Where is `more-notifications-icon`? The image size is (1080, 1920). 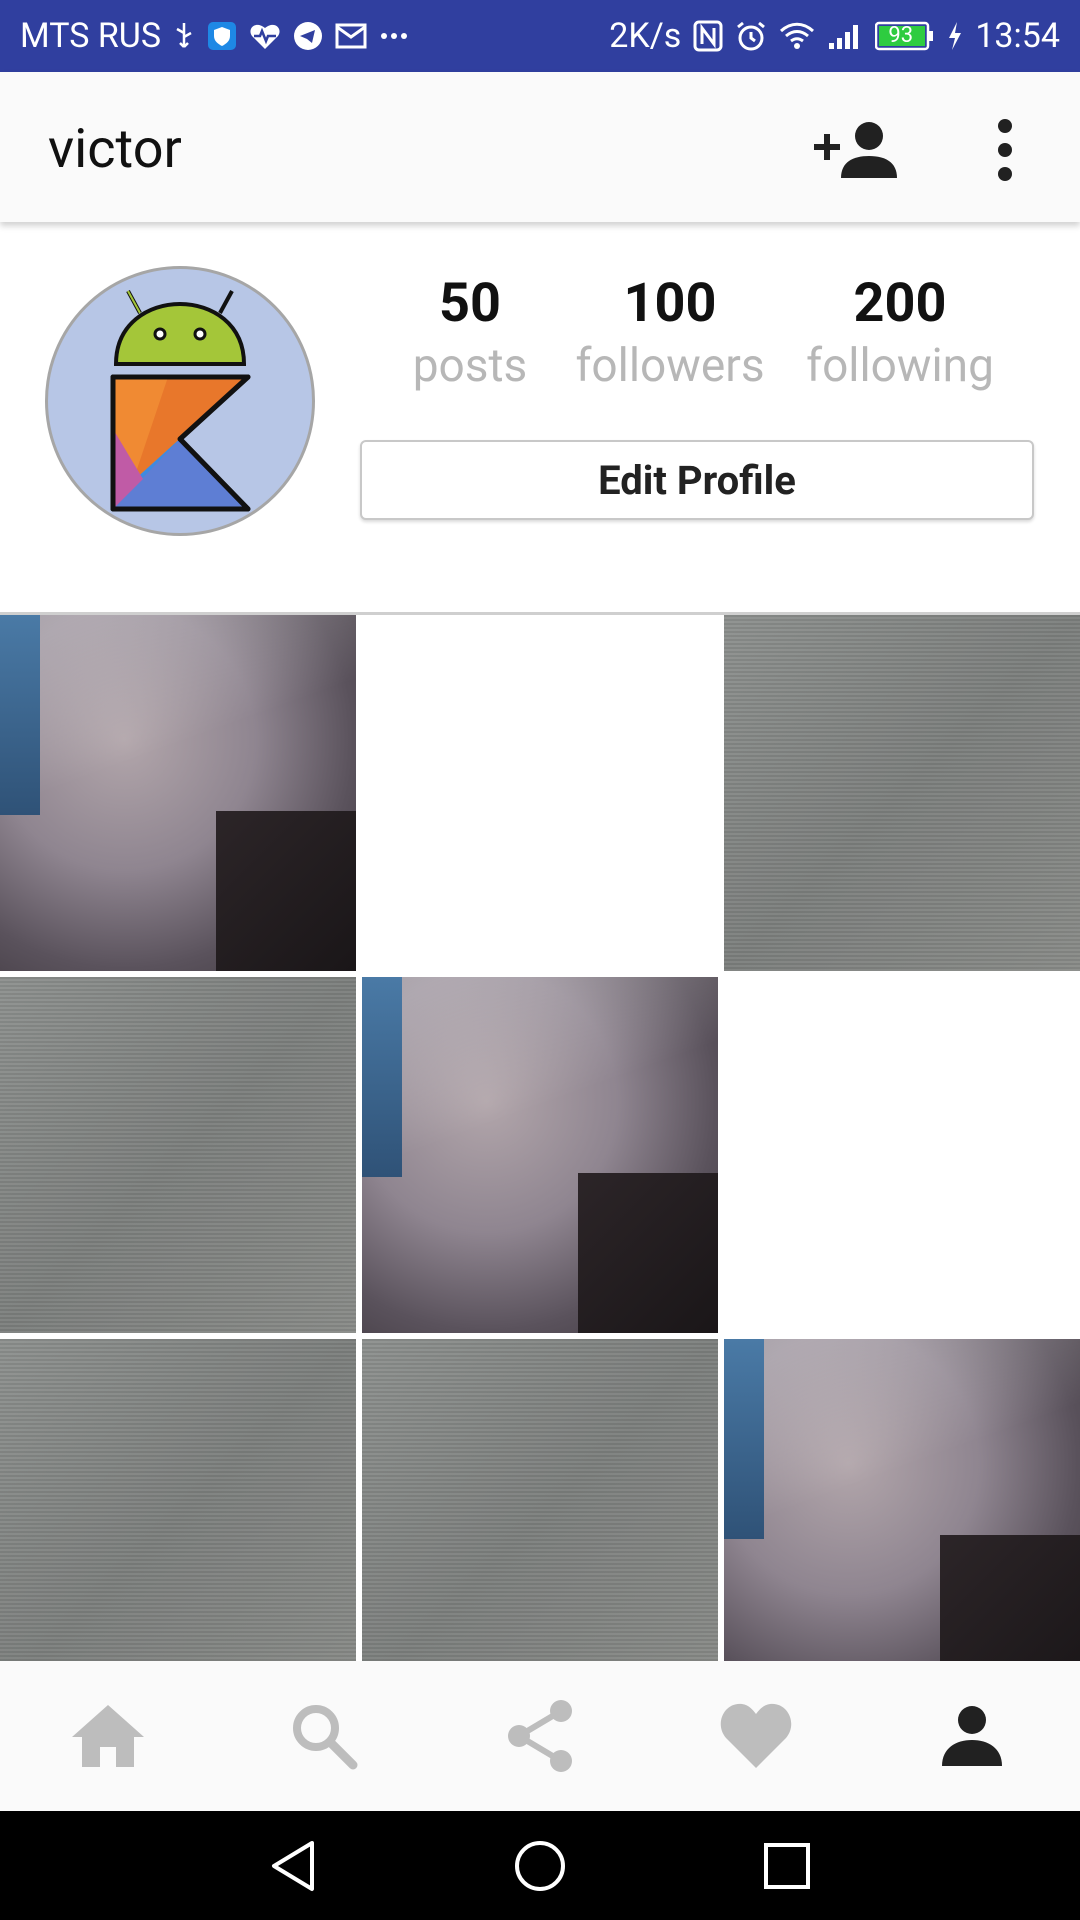 more-notifications-icon is located at coordinates (394, 36).